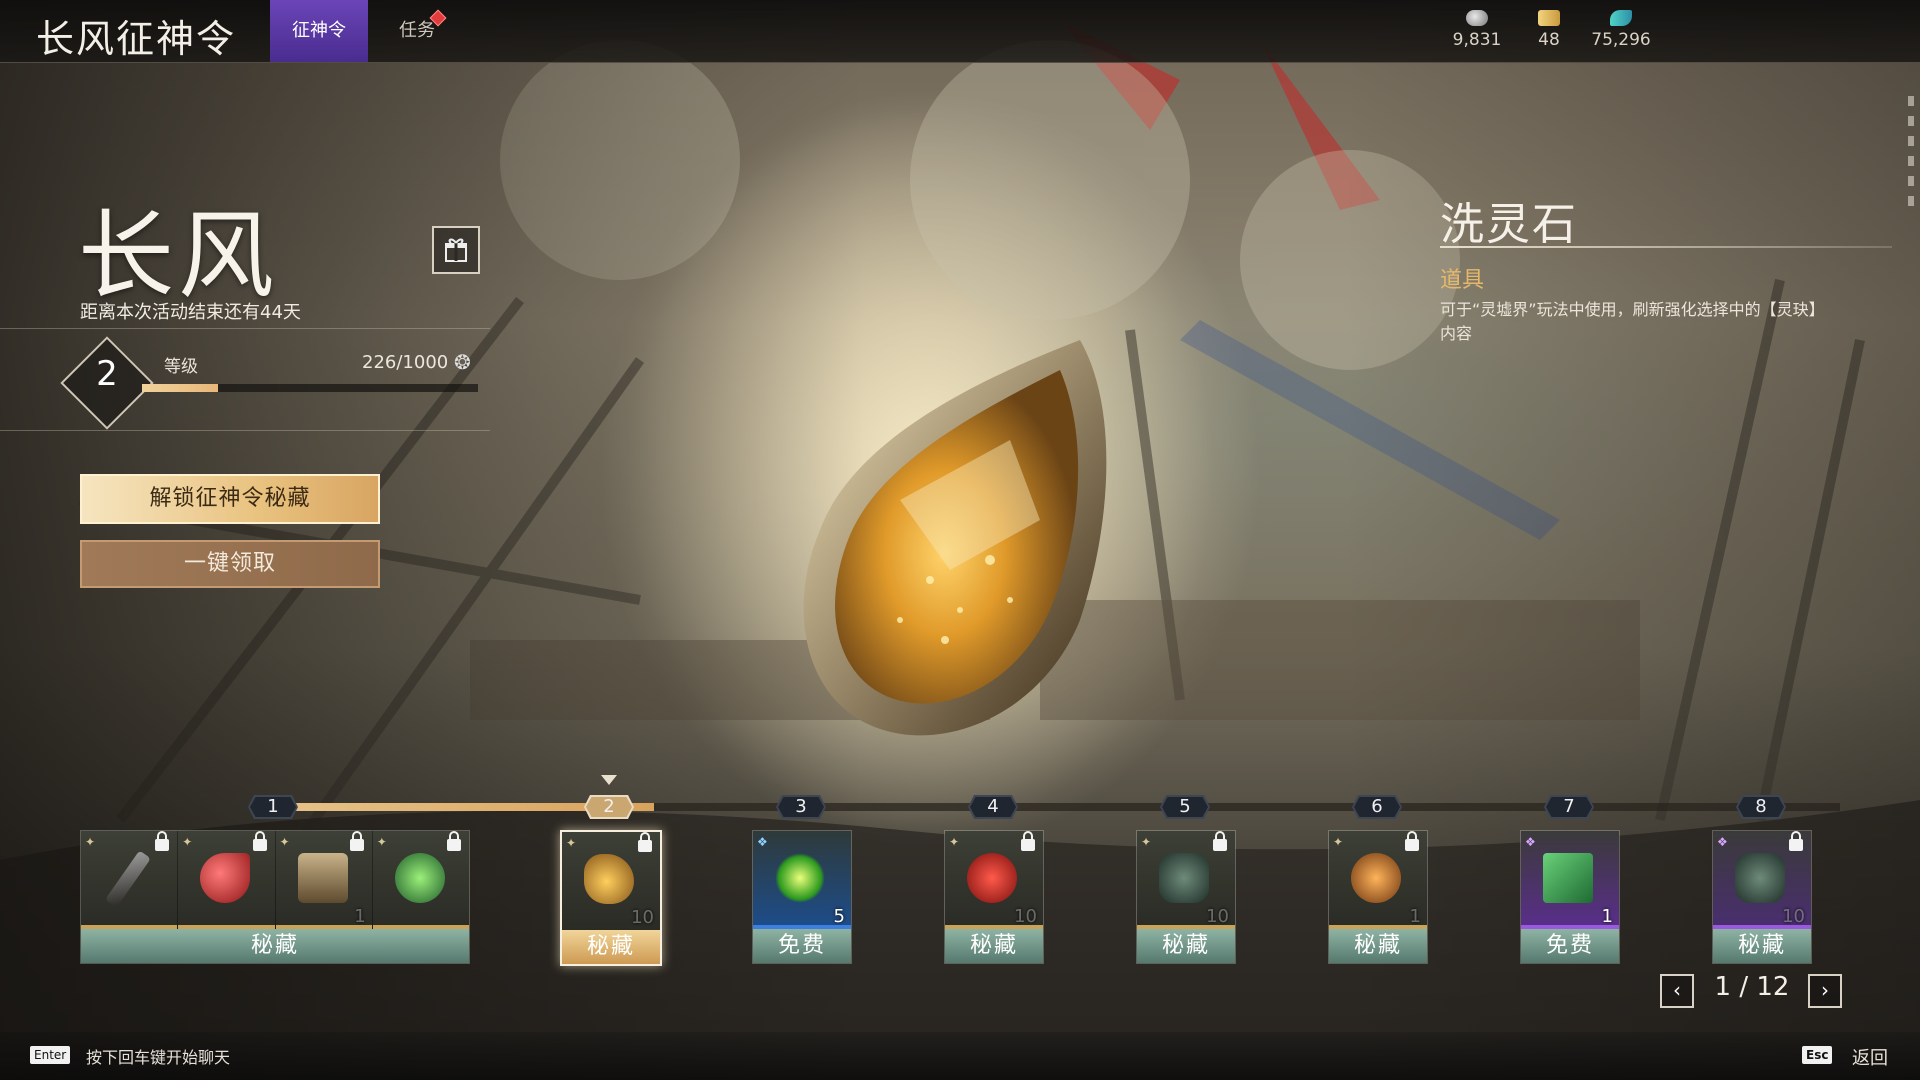  I want to click on gift-icon, so click(456, 250).